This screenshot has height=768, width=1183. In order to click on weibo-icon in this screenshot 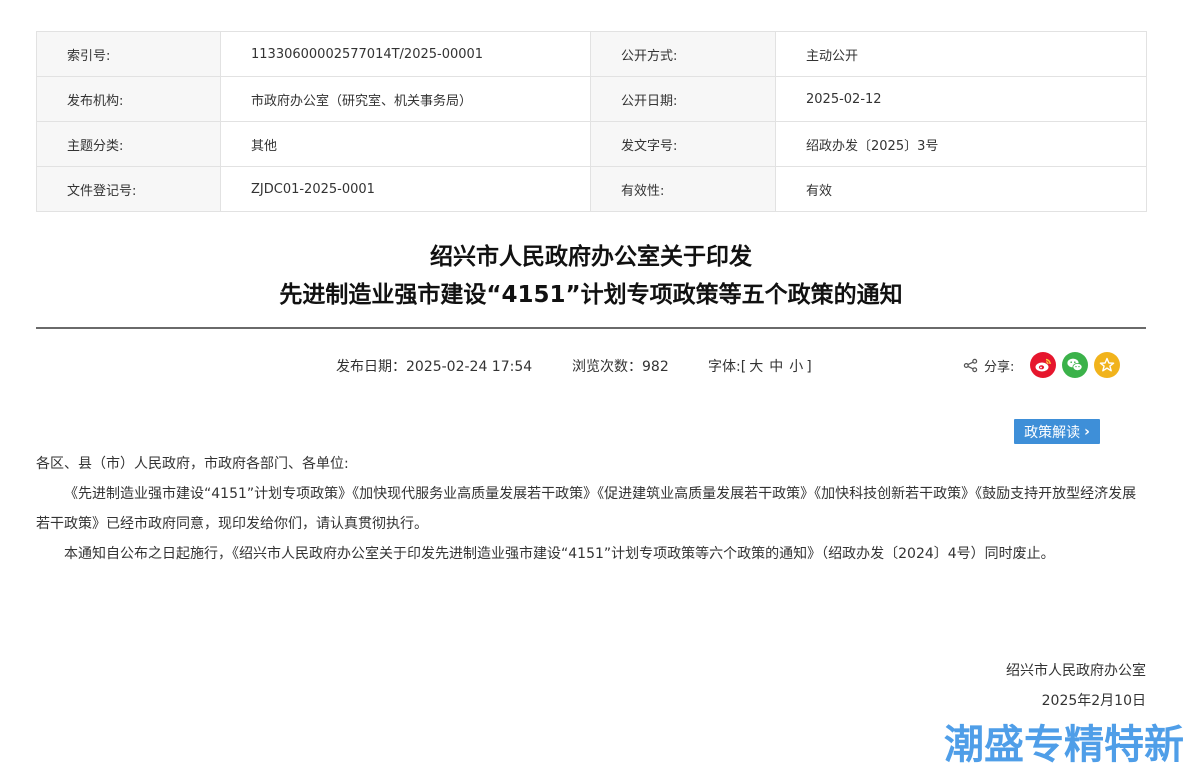, I will do `click(1043, 365)`.